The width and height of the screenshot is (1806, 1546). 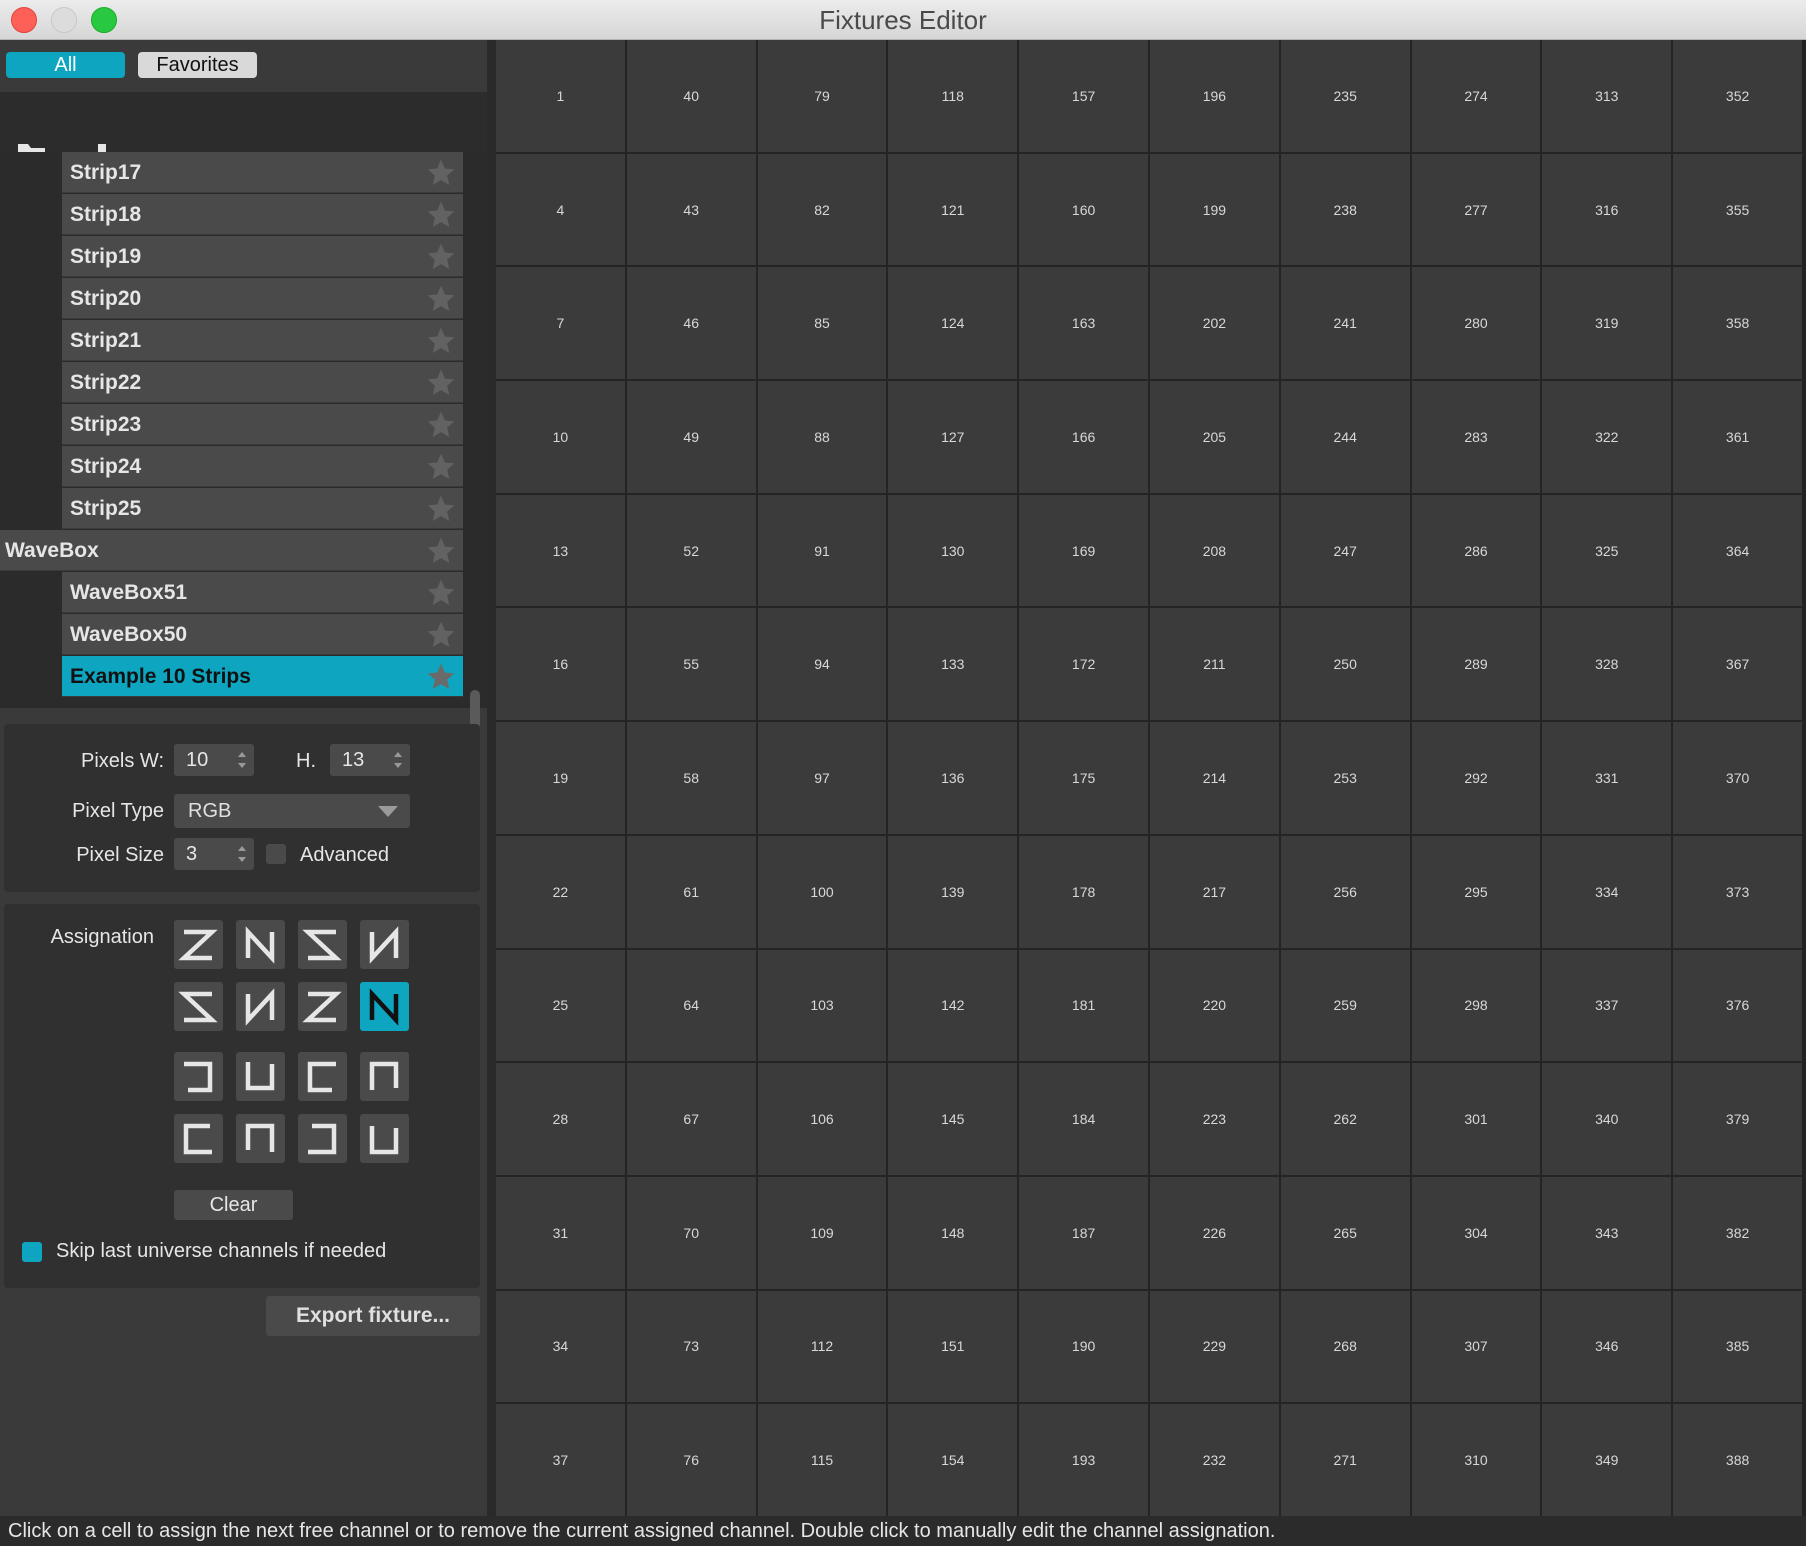 What do you see at coordinates (1345, 1005) in the screenshot?
I see `channel-cell: 259` at bounding box center [1345, 1005].